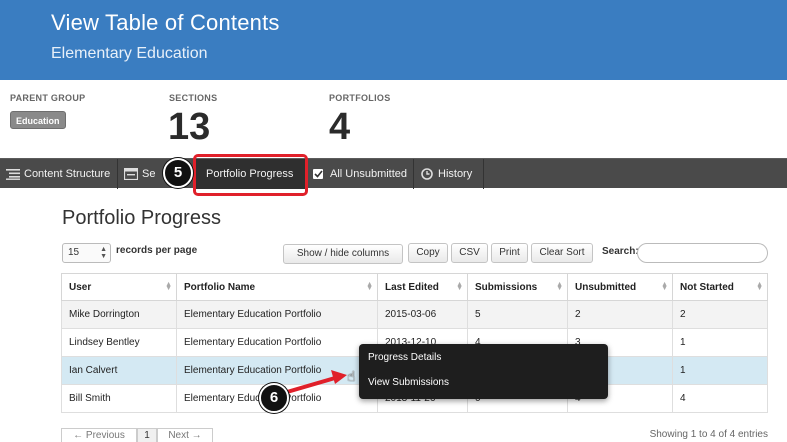 The image size is (787, 442). I want to click on table-cell: 4, so click(720, 398).